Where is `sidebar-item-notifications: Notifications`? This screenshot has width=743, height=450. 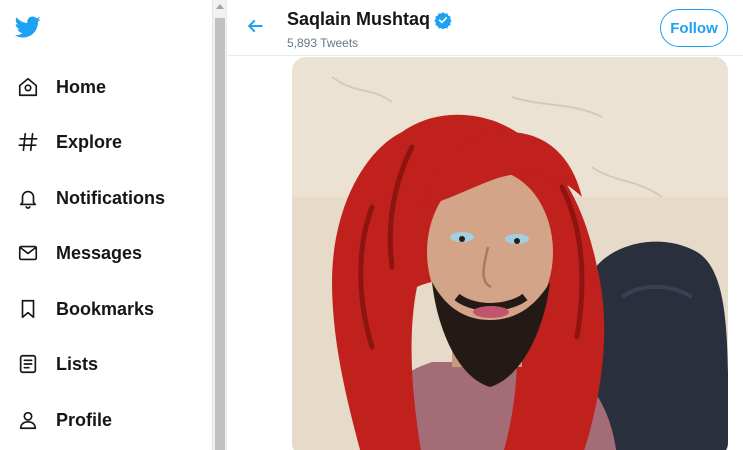
sidebar-item-notifications: Notifications is located at coordinates (100, 198).